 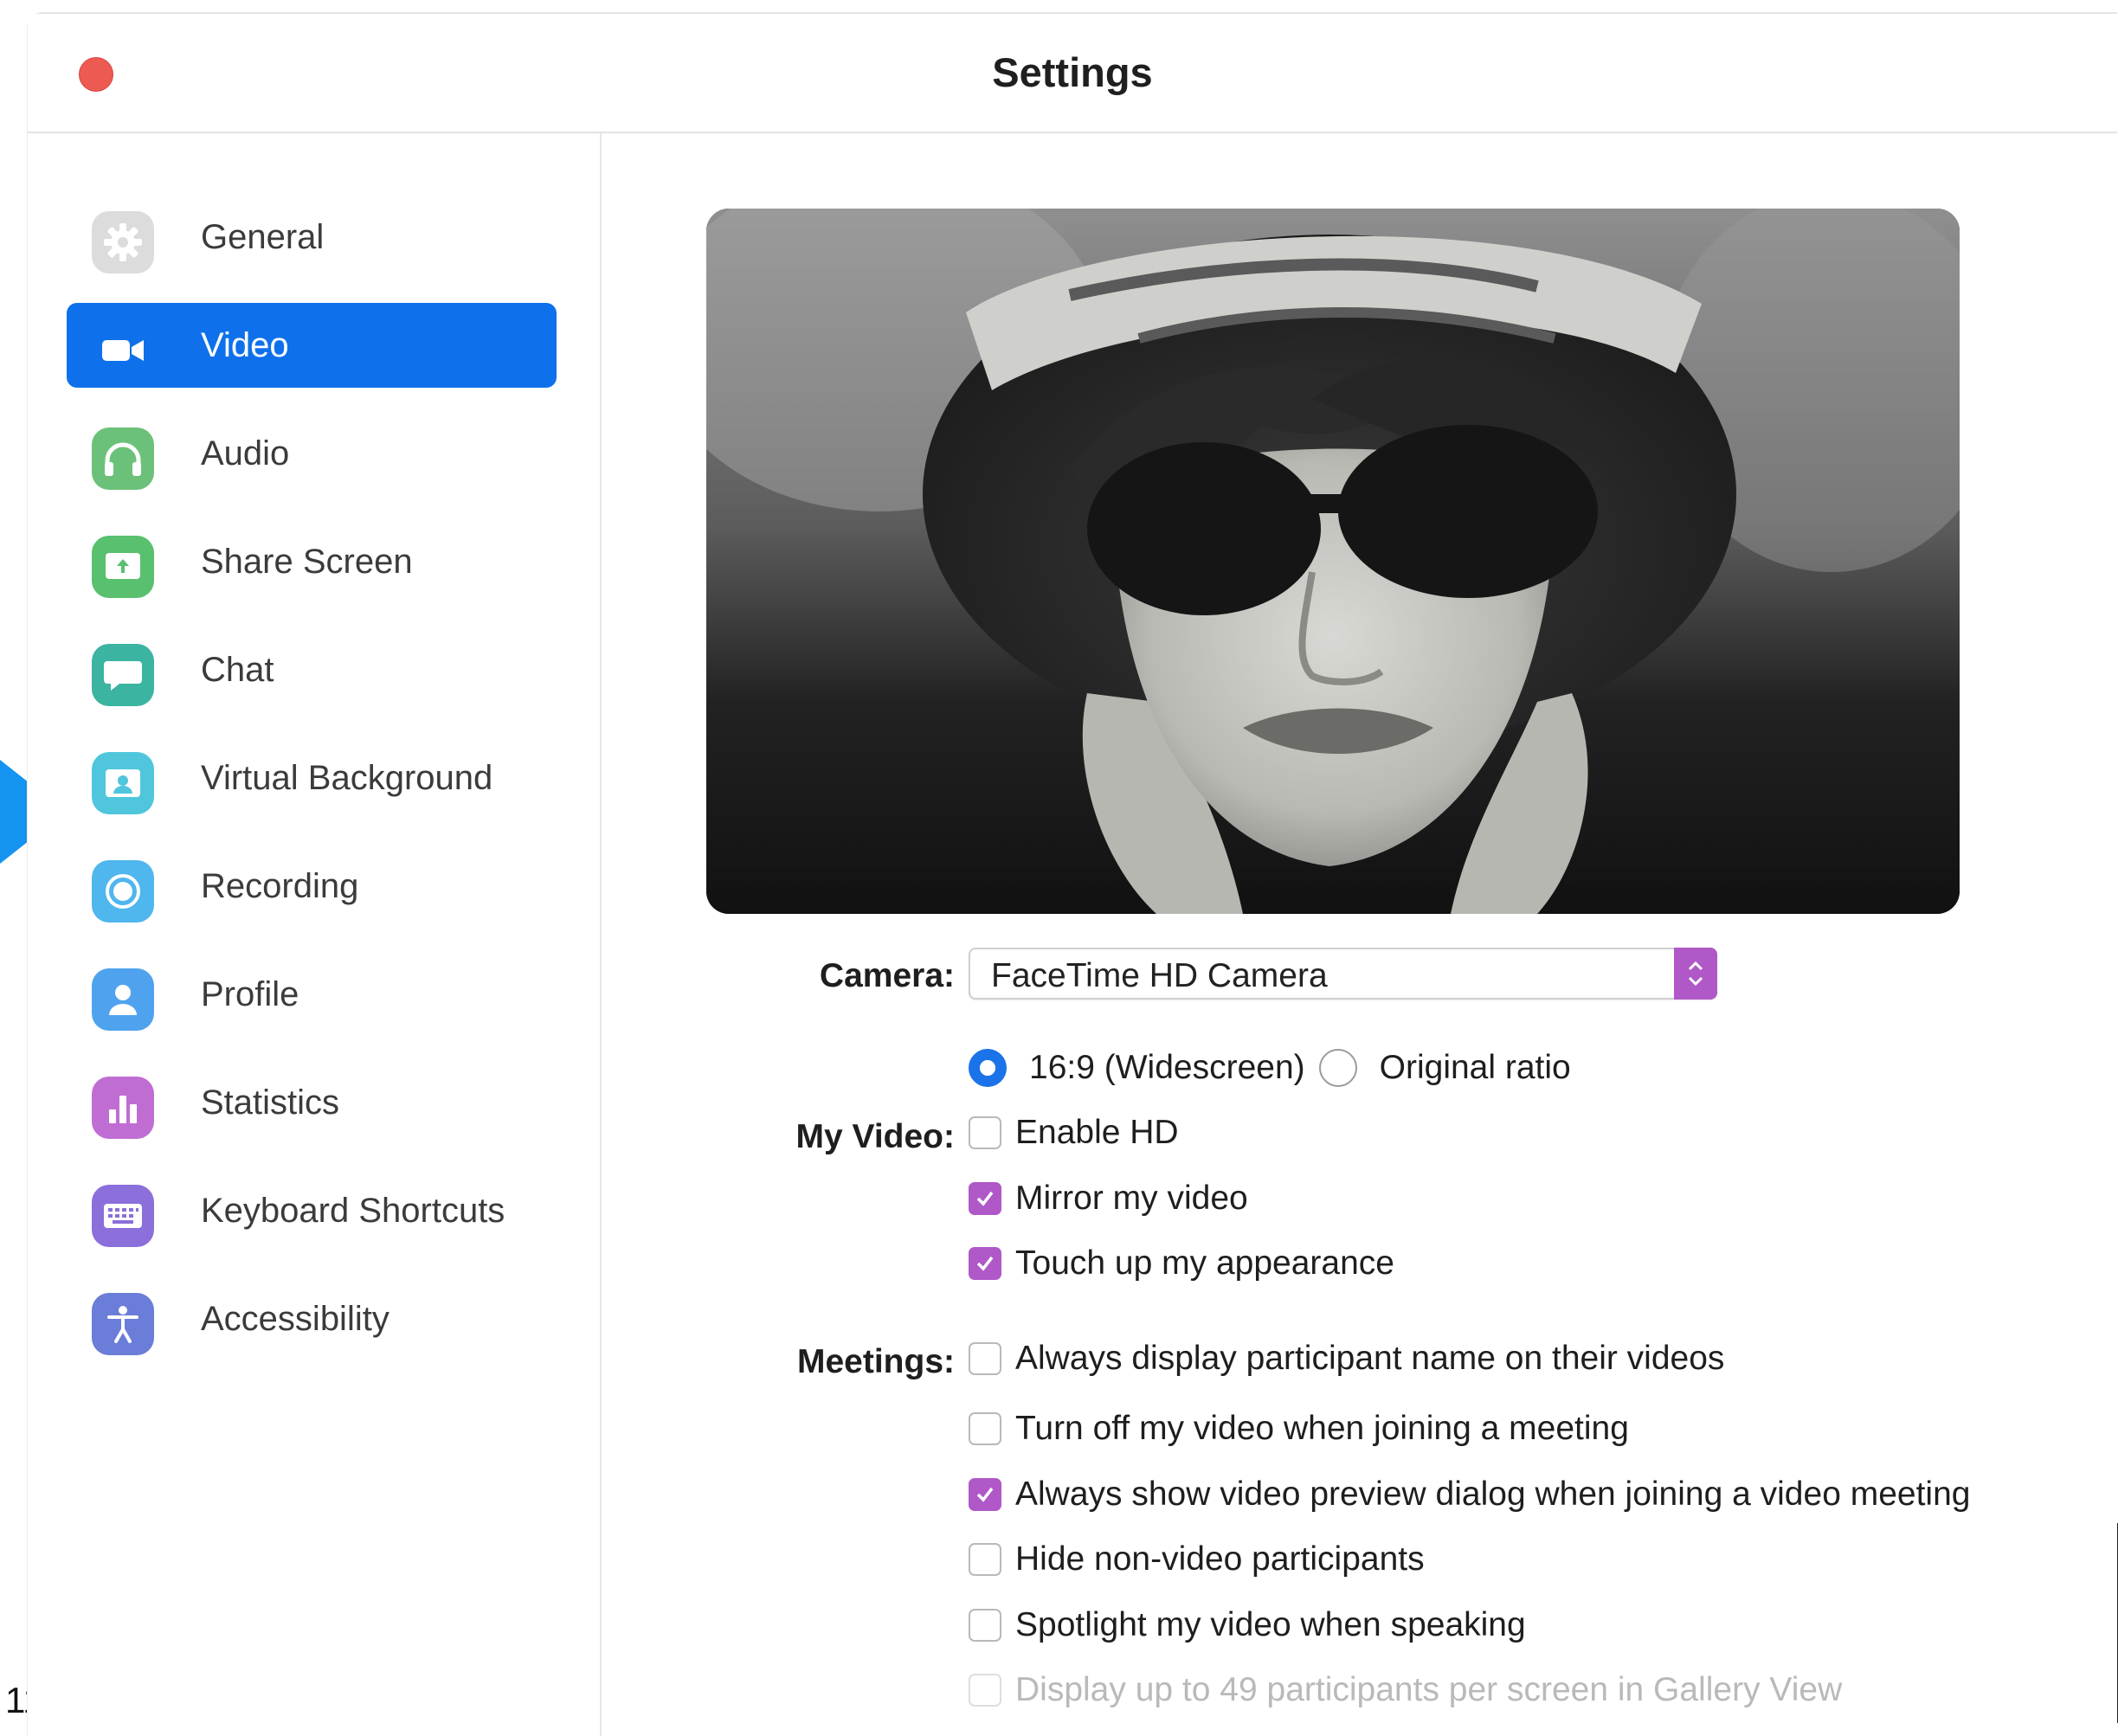 What do you see at coordinates (353, 1211) in the screenshot?
I see `sidebar-item-label: Keyboard Shortcuts` at bounding box center [353, 1211].